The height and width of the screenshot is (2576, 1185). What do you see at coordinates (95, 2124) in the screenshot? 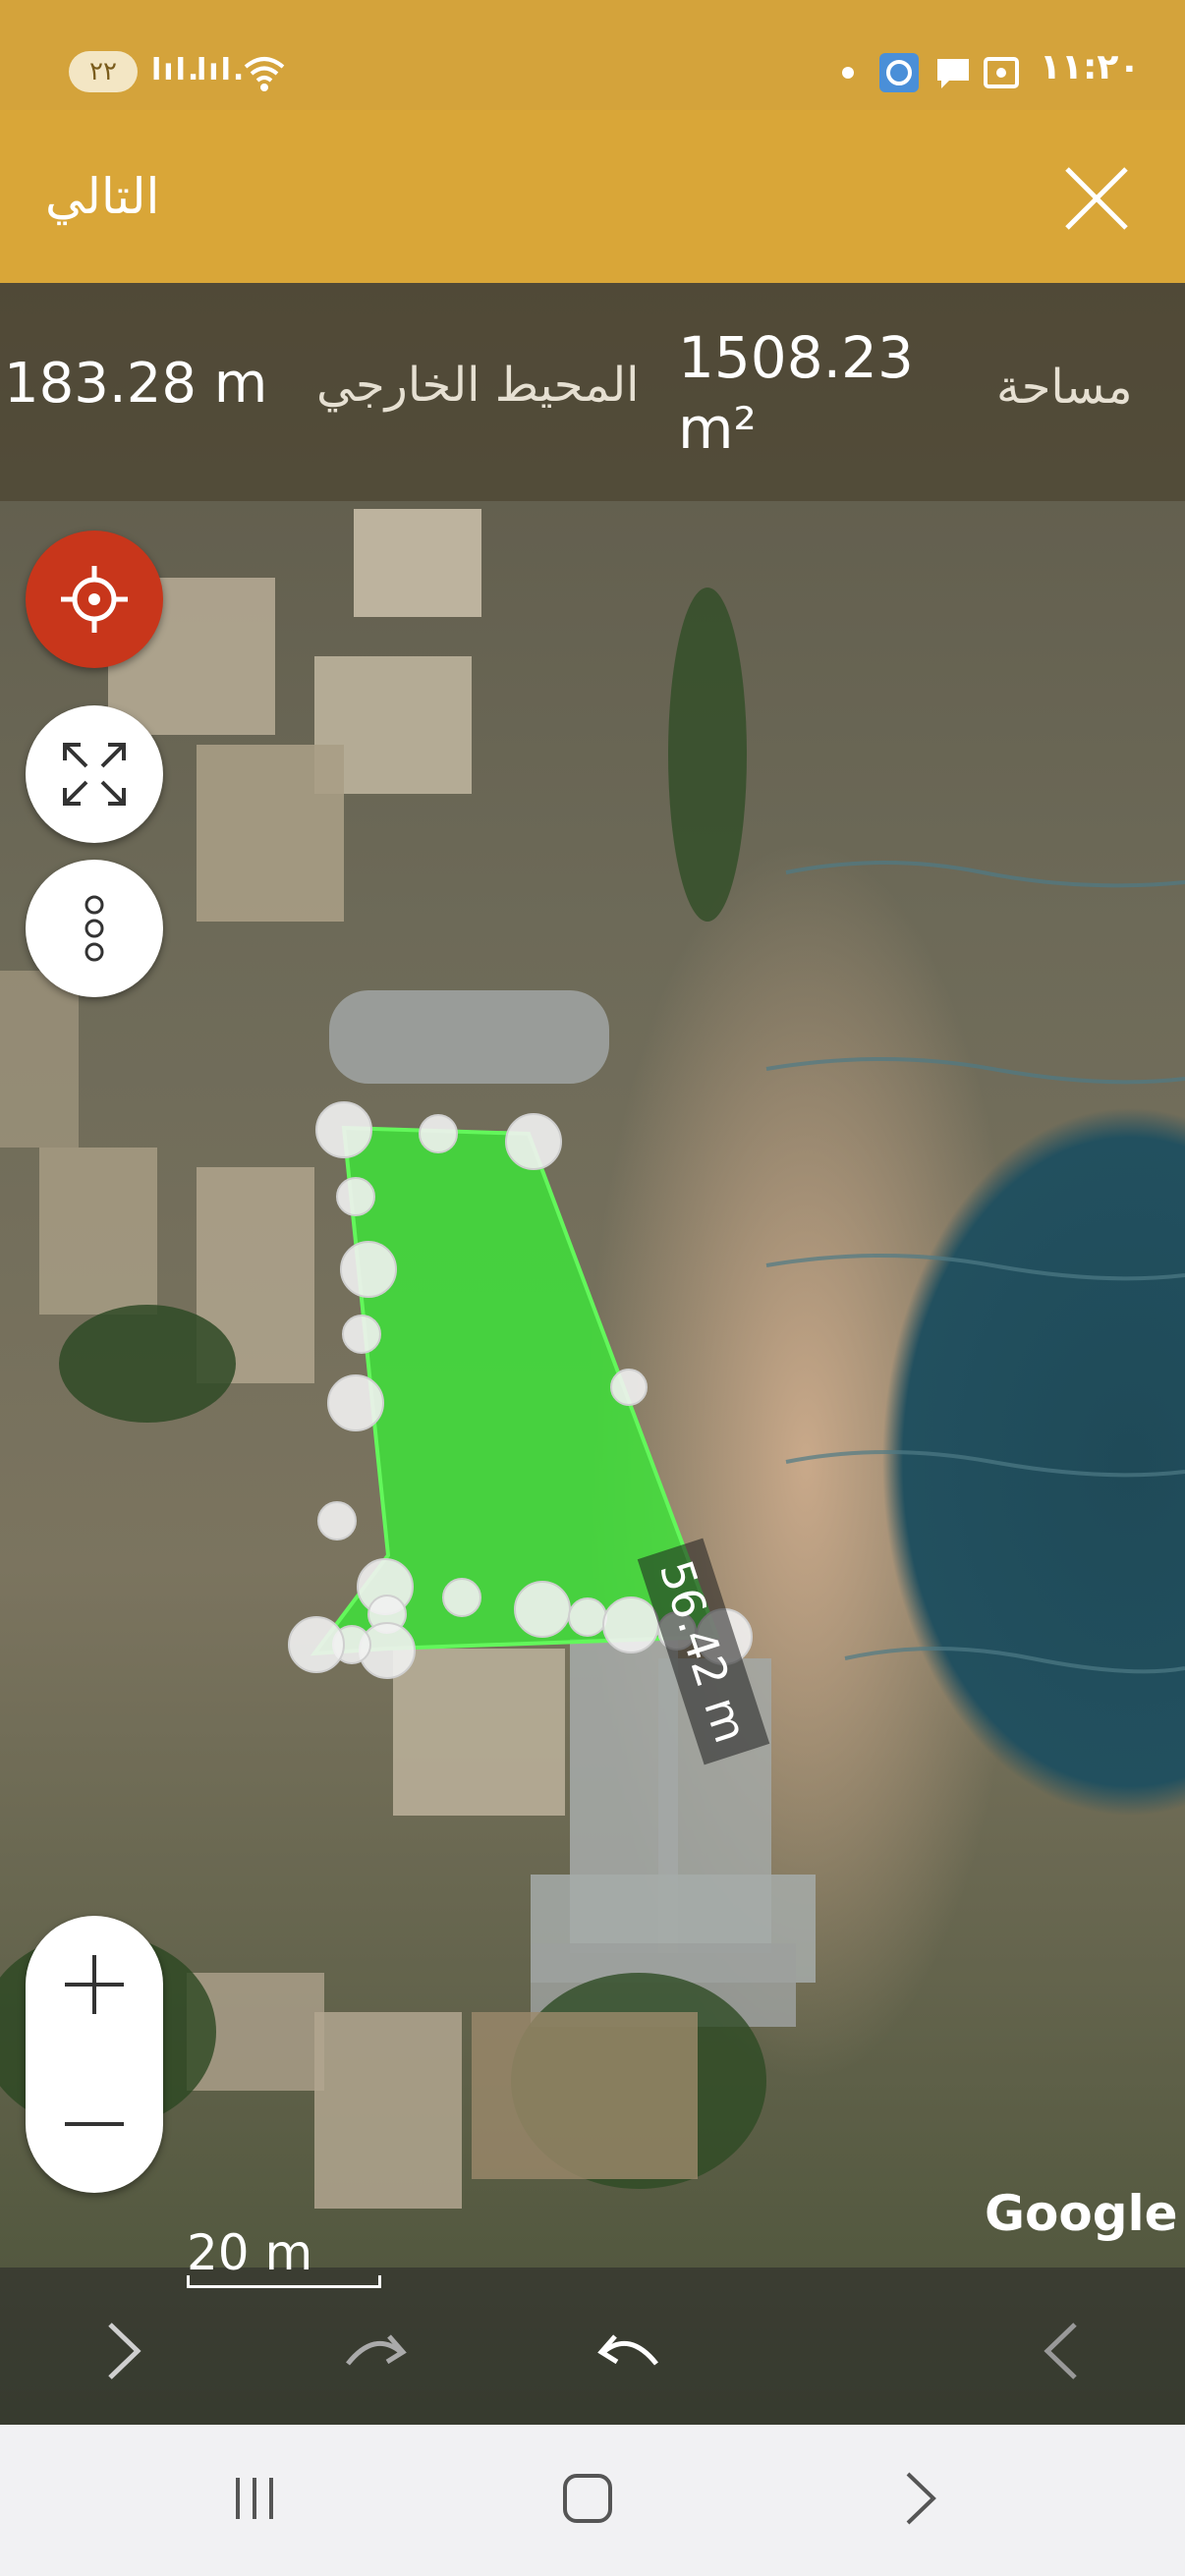
I see `zoom-out-button` at bounding box center [95, 2124].